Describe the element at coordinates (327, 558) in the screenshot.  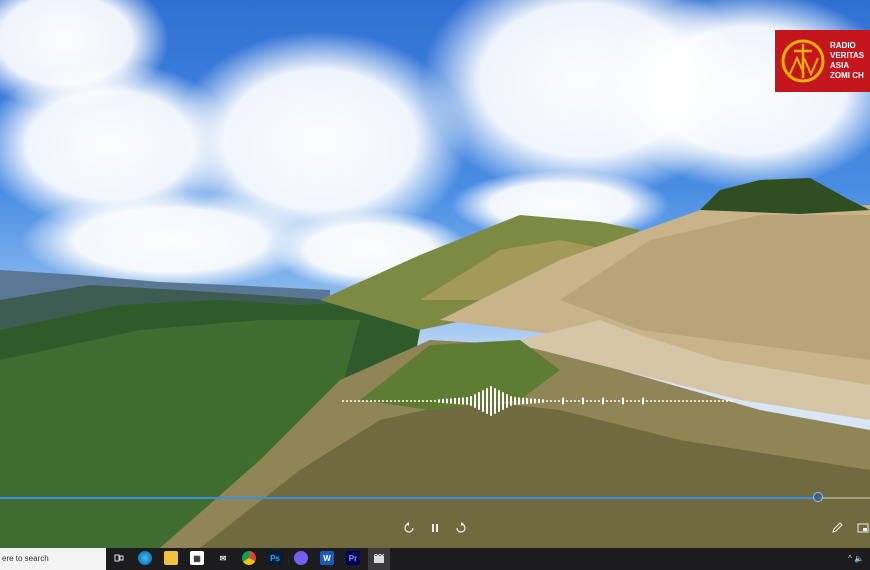
I see `word-icon: W` at that location.